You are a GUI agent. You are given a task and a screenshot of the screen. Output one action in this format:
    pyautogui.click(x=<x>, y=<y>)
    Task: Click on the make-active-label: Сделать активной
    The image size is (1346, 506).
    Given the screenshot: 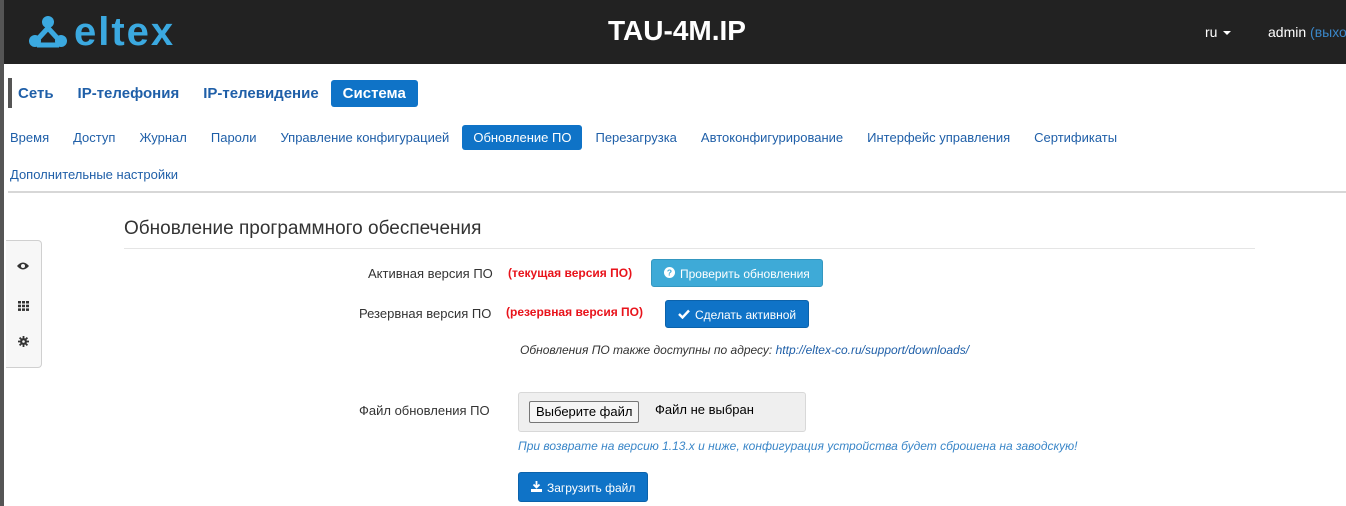 What is the action you would take?
    pyautogui.click(x=746, y=315)
    